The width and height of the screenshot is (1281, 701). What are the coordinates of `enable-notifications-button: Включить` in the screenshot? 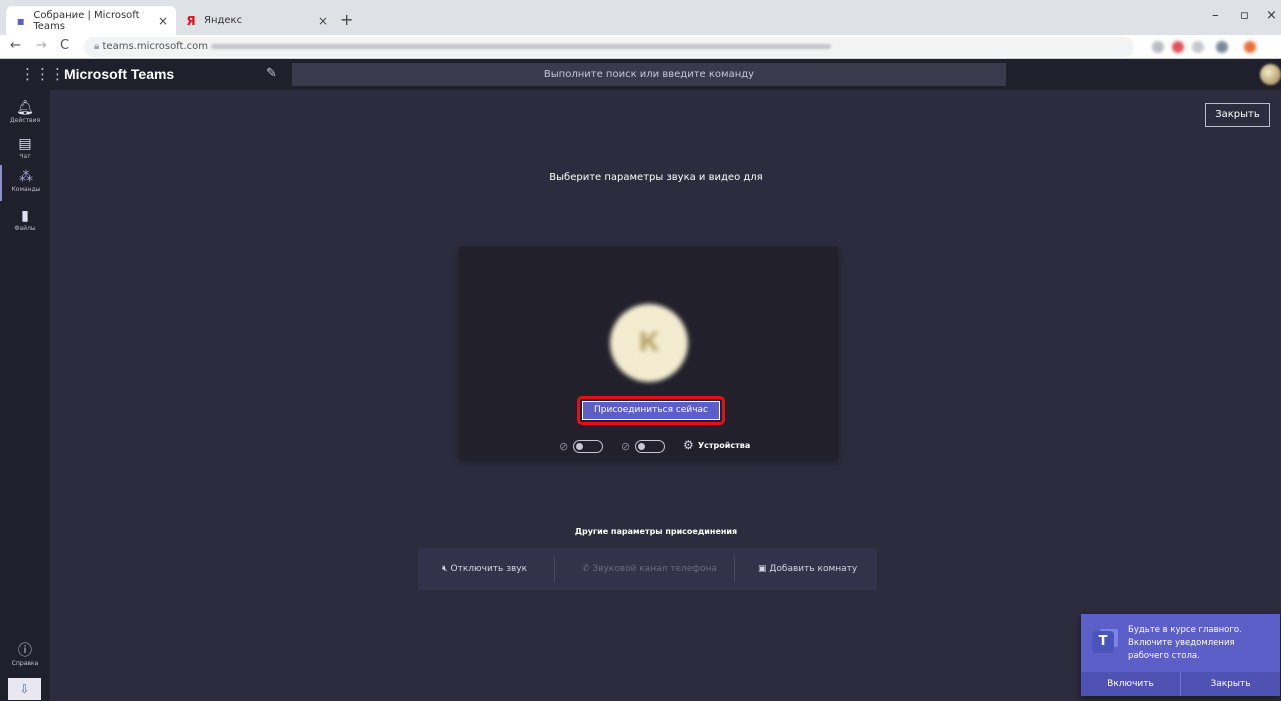 It's located at (1130, 684).